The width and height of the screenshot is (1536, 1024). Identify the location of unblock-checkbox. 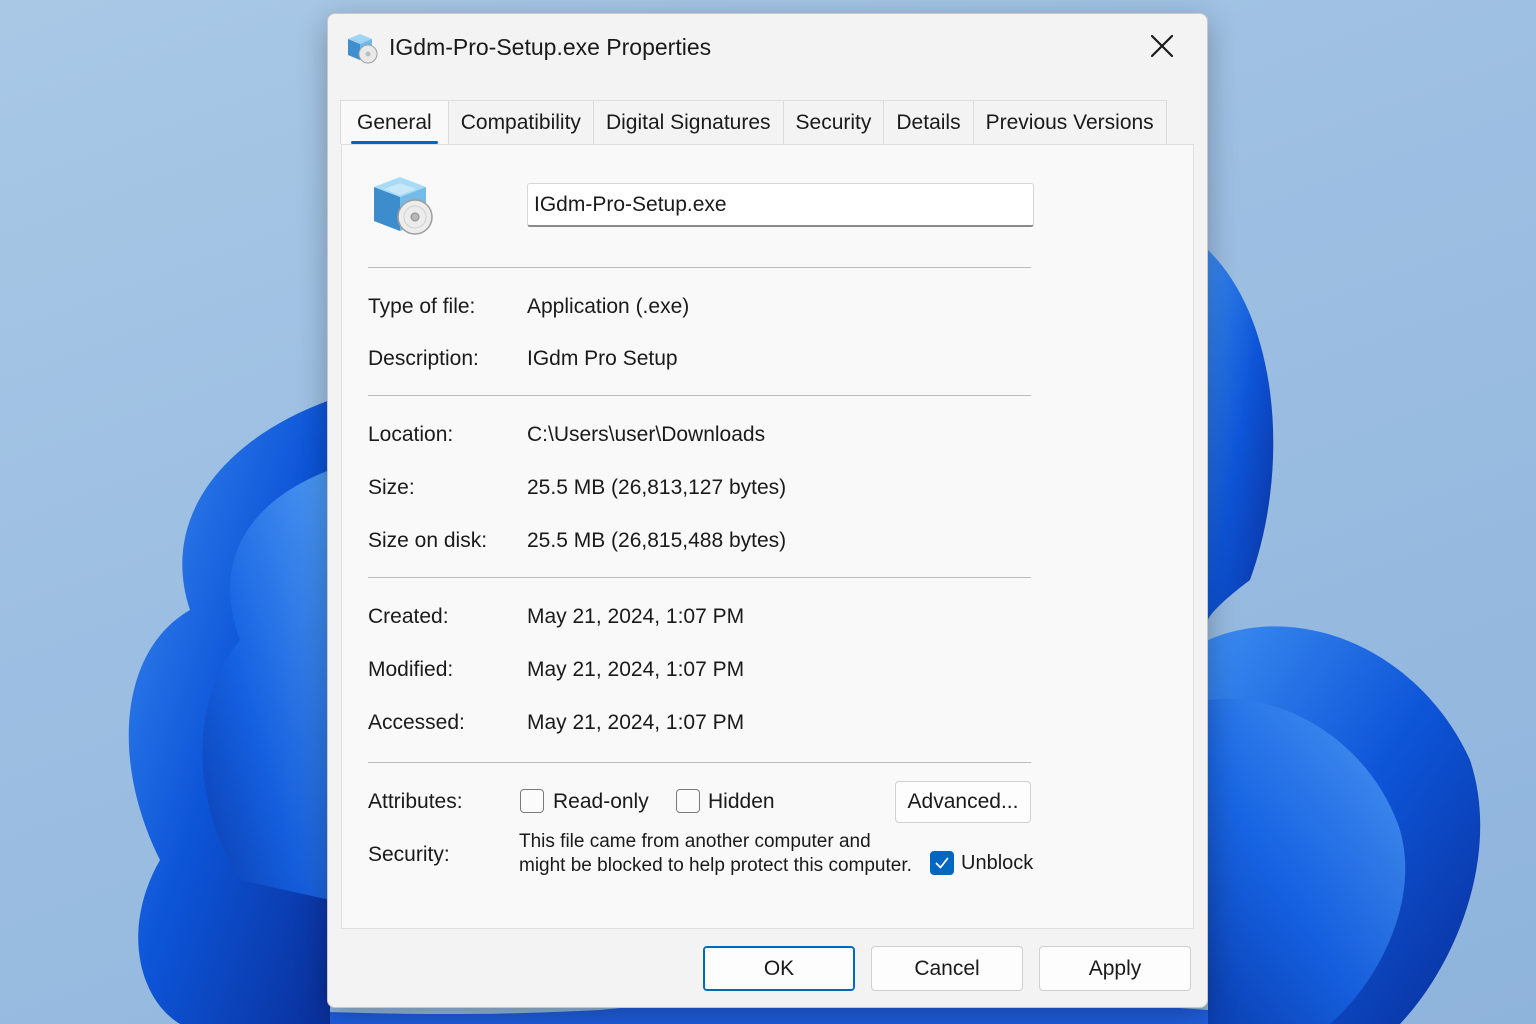
(942, 863).